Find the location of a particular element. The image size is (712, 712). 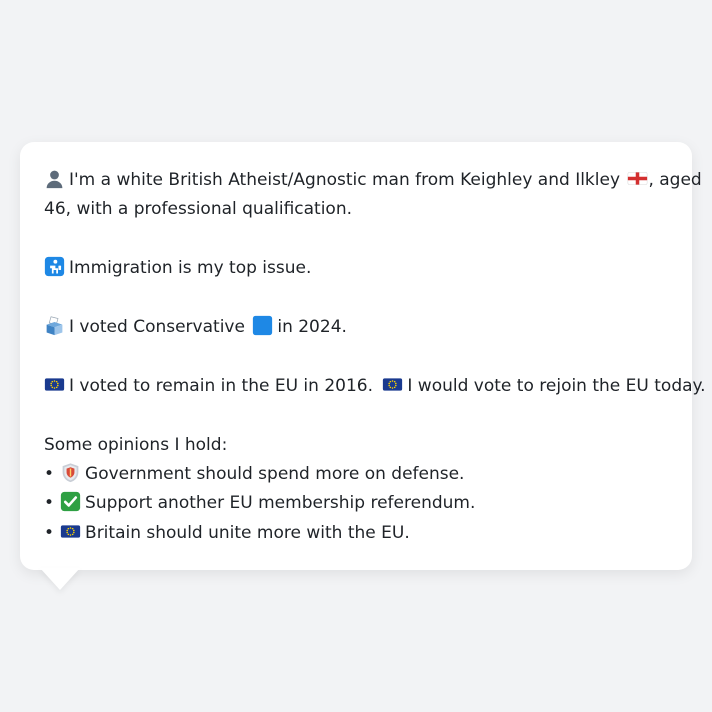

opinions-heading-text: Some opinions I hold: is located at coordinates (136, 444).